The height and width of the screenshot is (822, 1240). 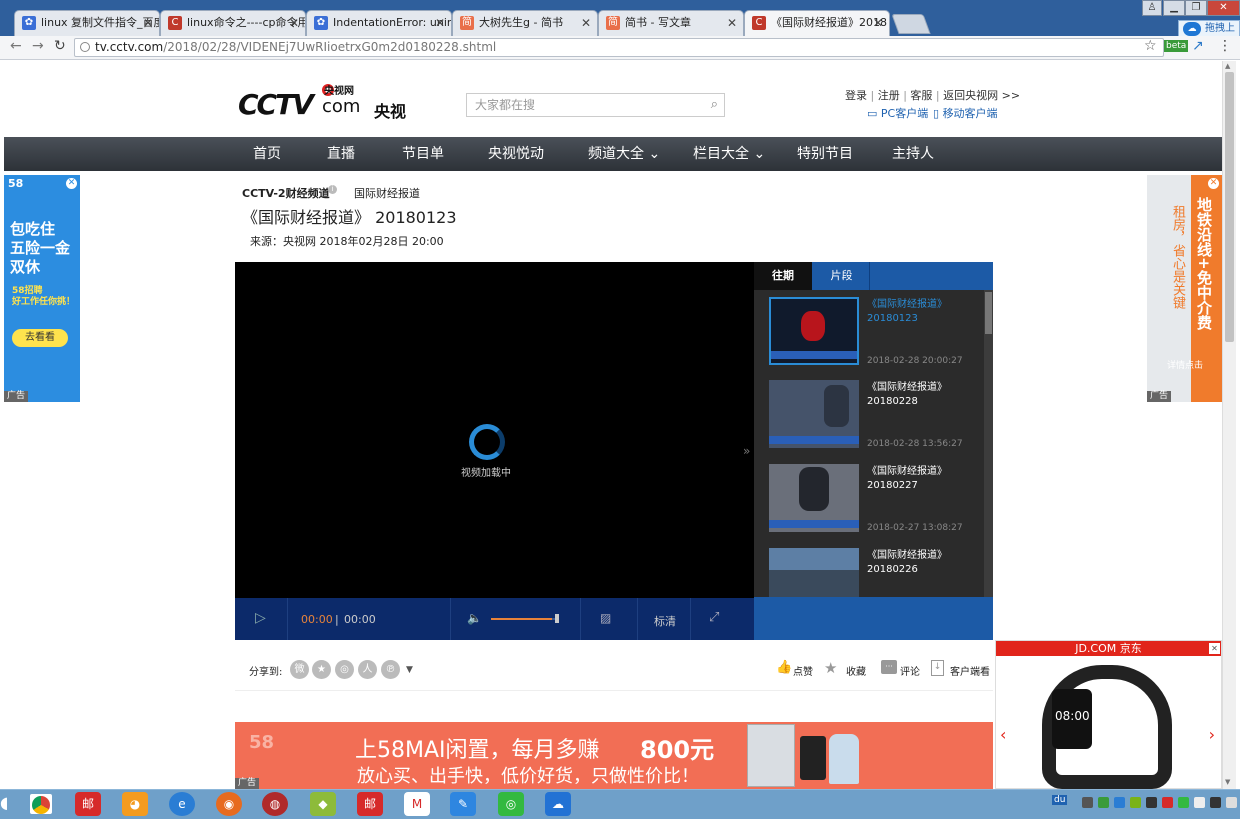 I want to click on back-arrow-icon: ←, so click(x=16, y=46).